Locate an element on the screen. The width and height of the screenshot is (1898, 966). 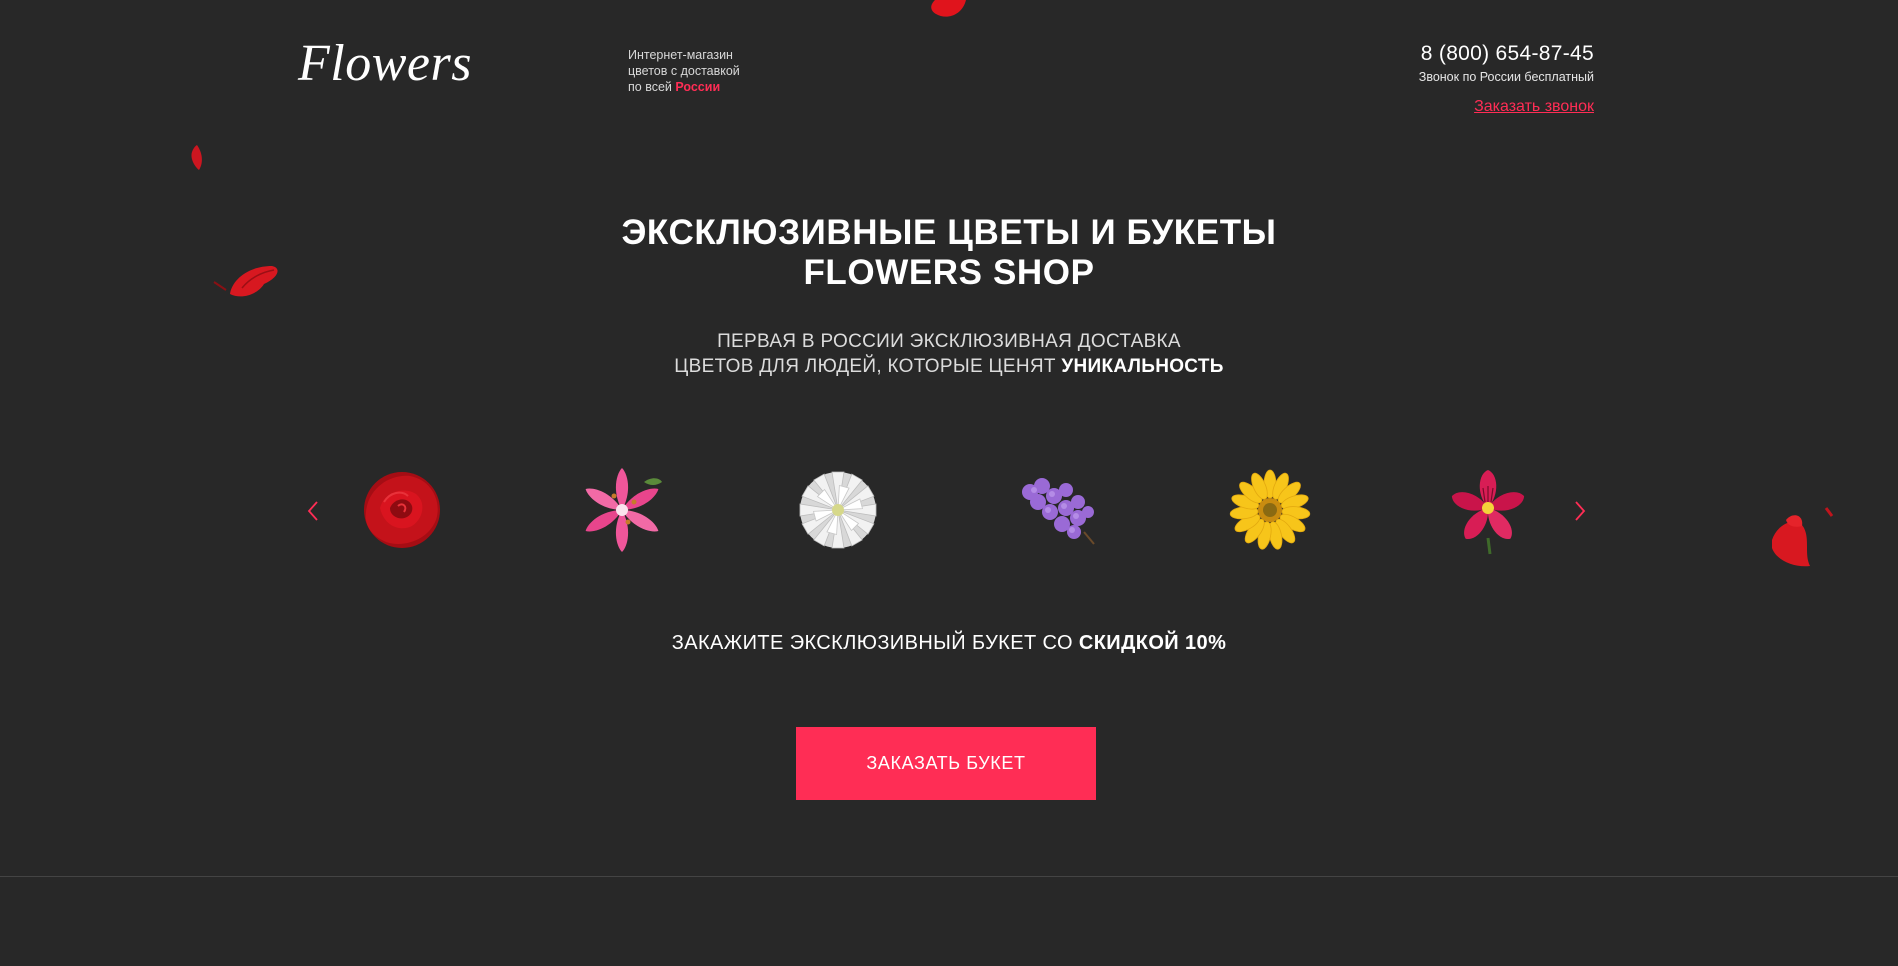
order-bouquet-button: ЗАКАЗАТЬ БУКЕТ is located at coordinates (946, 763).